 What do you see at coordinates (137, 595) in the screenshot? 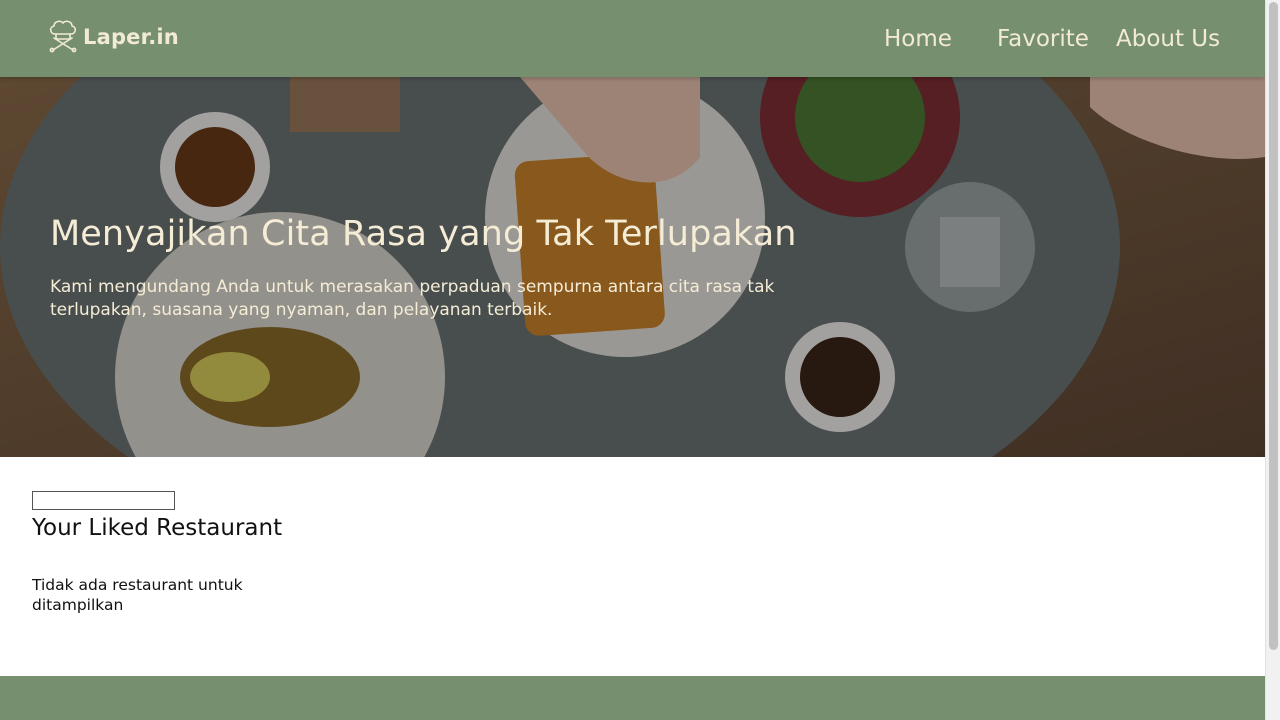
I see `empty-state-message: Tidak ada restaurant untuk ditampilkan` at bounding box center [137, 595].